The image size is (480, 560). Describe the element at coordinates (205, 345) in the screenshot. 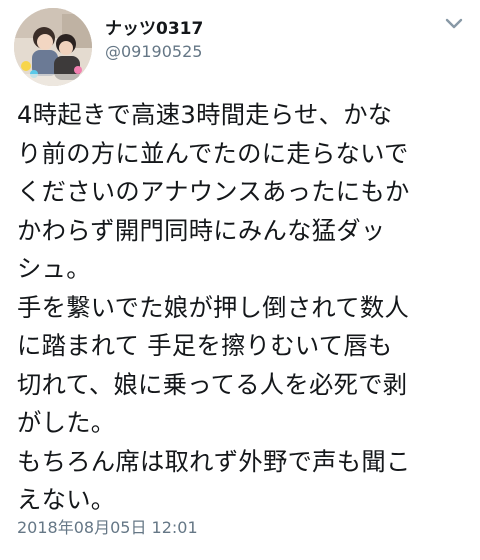

I see `tweet-text-line: に踏まれて 手足を擦りむいて唇も` at that location.